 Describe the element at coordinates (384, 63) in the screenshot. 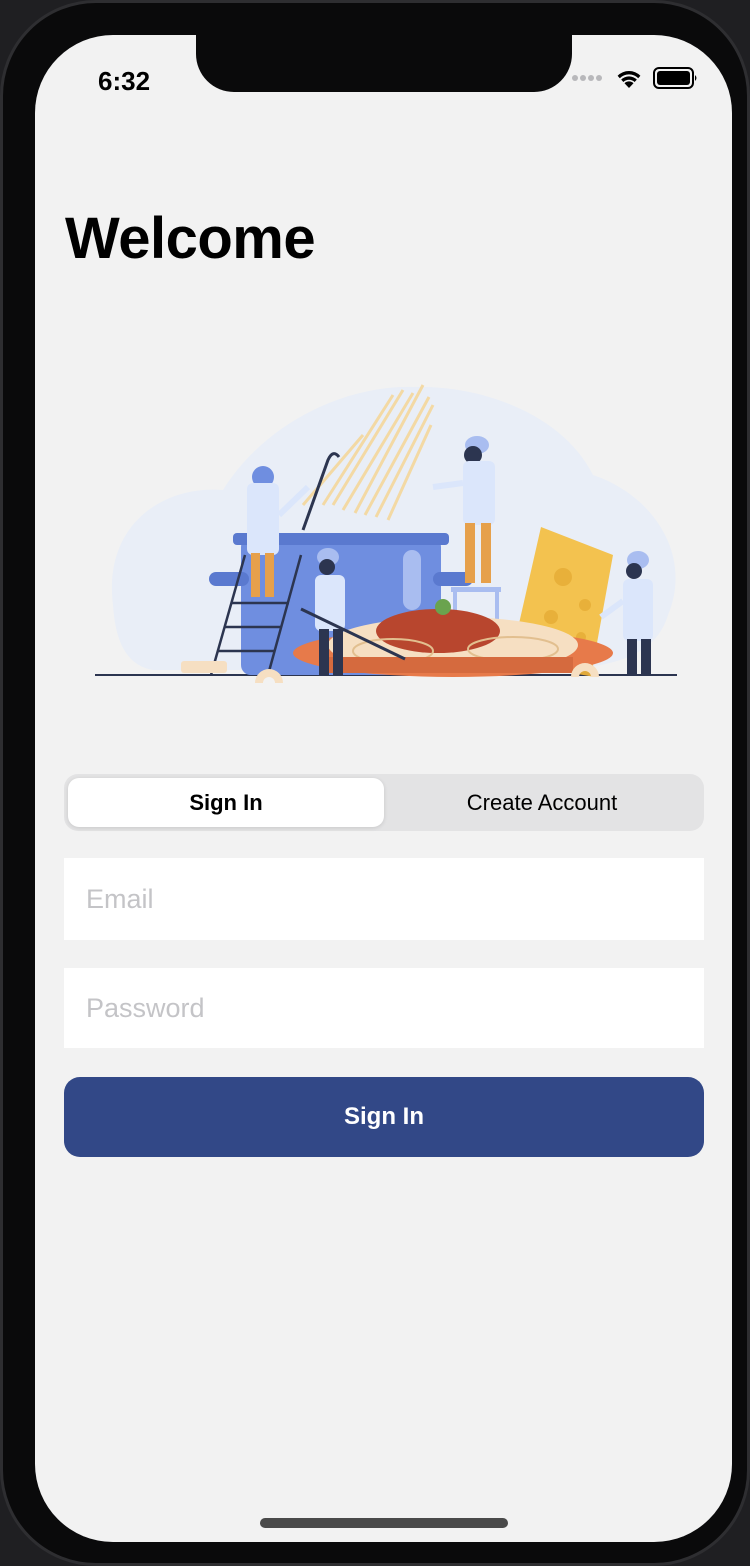

I see `device-notch` at that location.